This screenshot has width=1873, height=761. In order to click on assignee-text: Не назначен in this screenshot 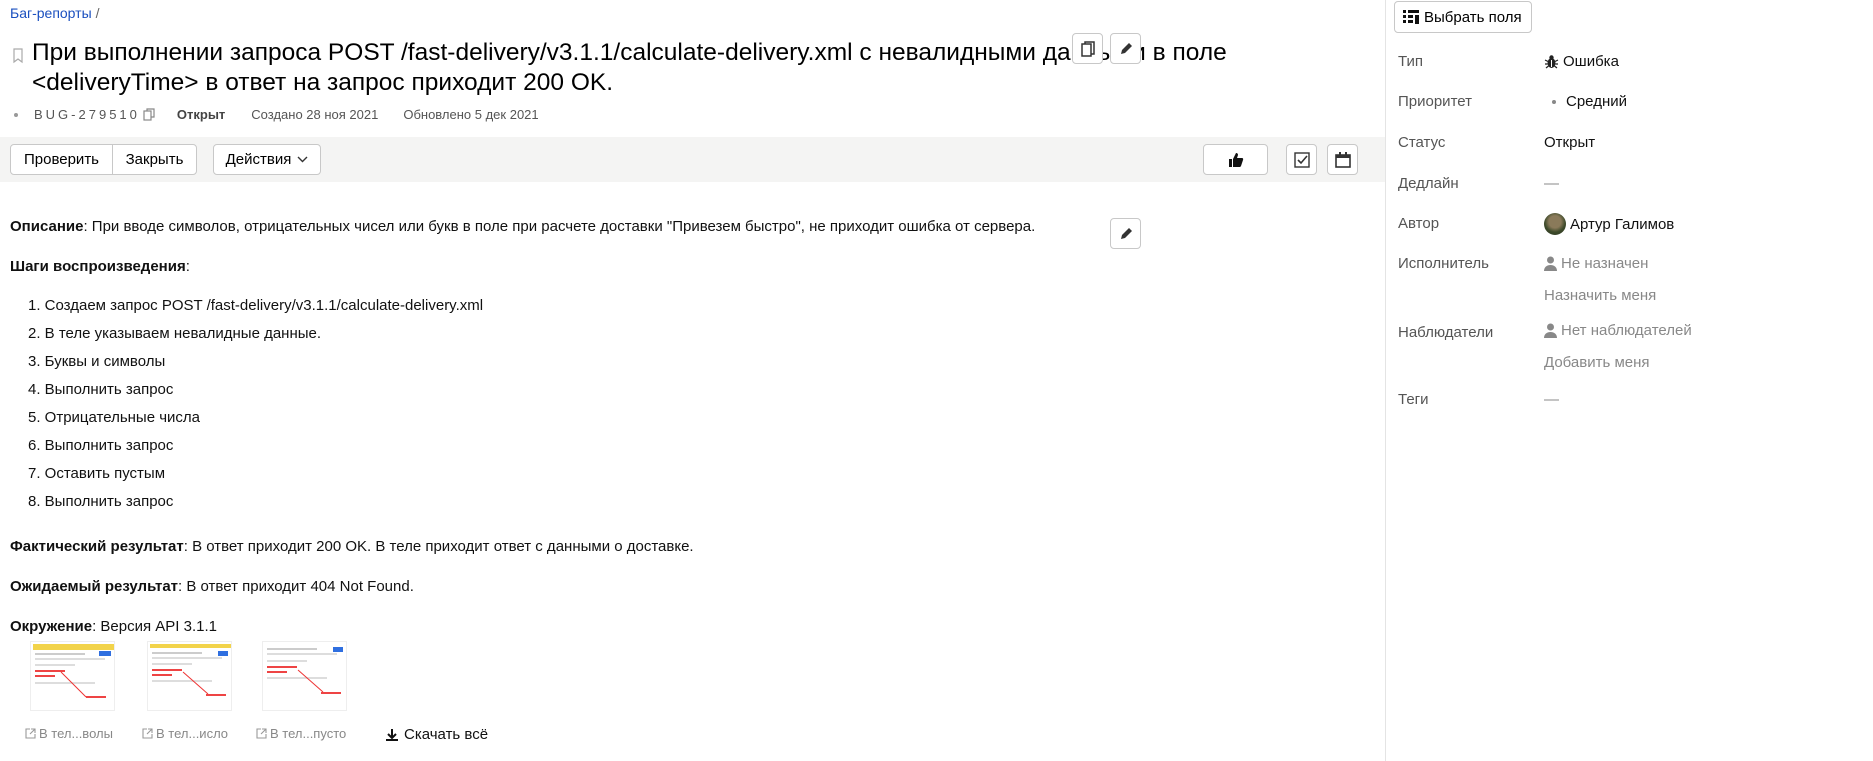, I will do `click(1605, 263)`.